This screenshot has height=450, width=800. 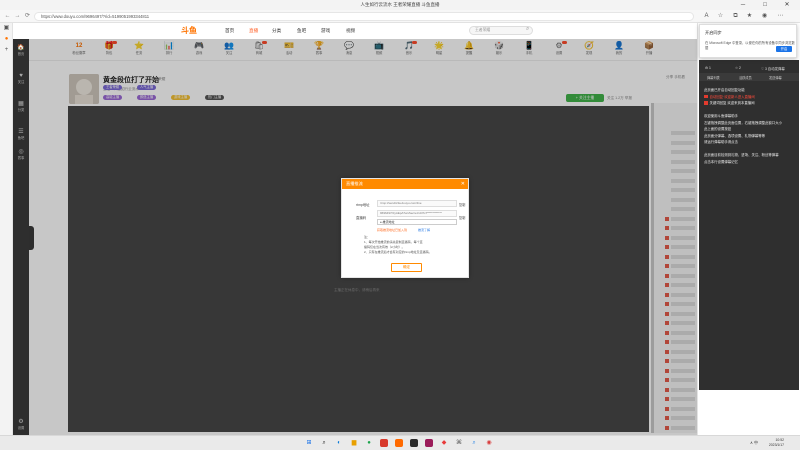 What do you see at coordinates (745, 77) in the screenshot?
I see `subtab-members: 活跃成员` at bounding box center [745, 77].